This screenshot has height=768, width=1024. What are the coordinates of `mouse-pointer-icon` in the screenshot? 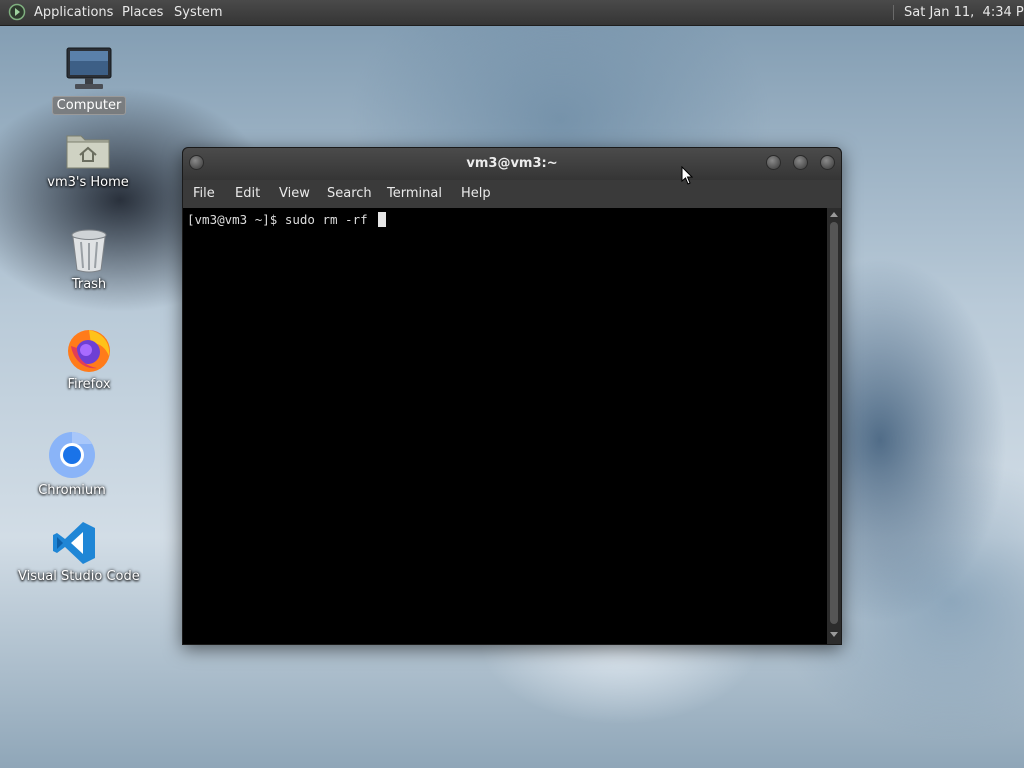 It's located at (687, 175).